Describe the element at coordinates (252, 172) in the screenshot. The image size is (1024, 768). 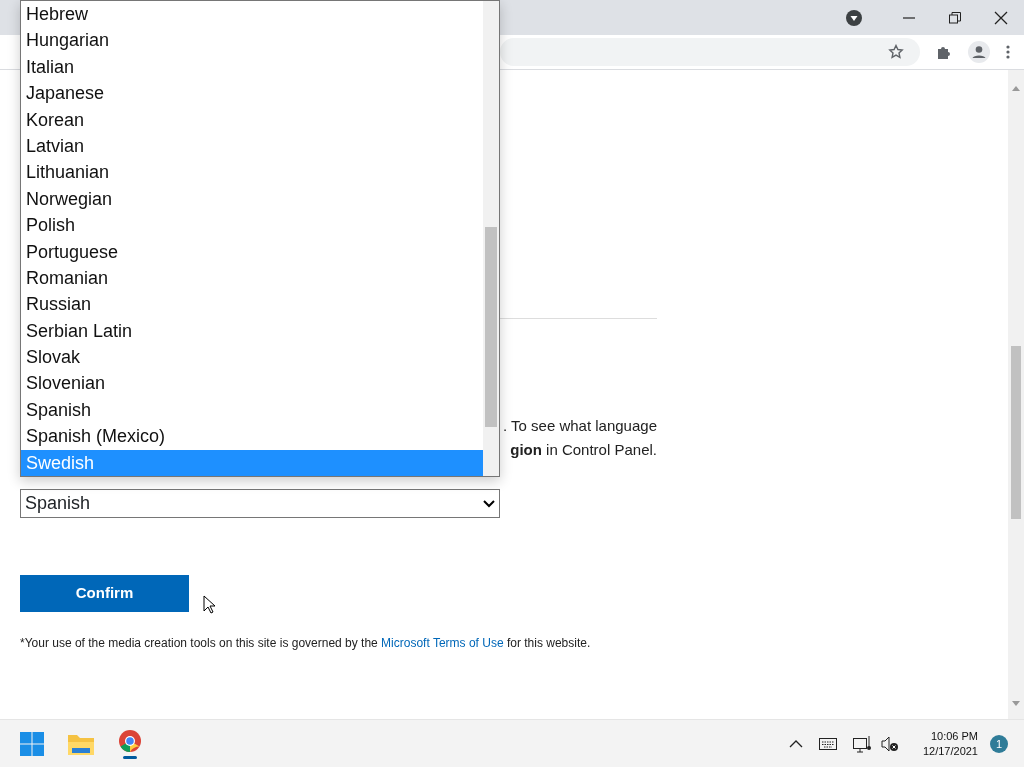
I see `dropdown-option: Lithuanian` at that location.